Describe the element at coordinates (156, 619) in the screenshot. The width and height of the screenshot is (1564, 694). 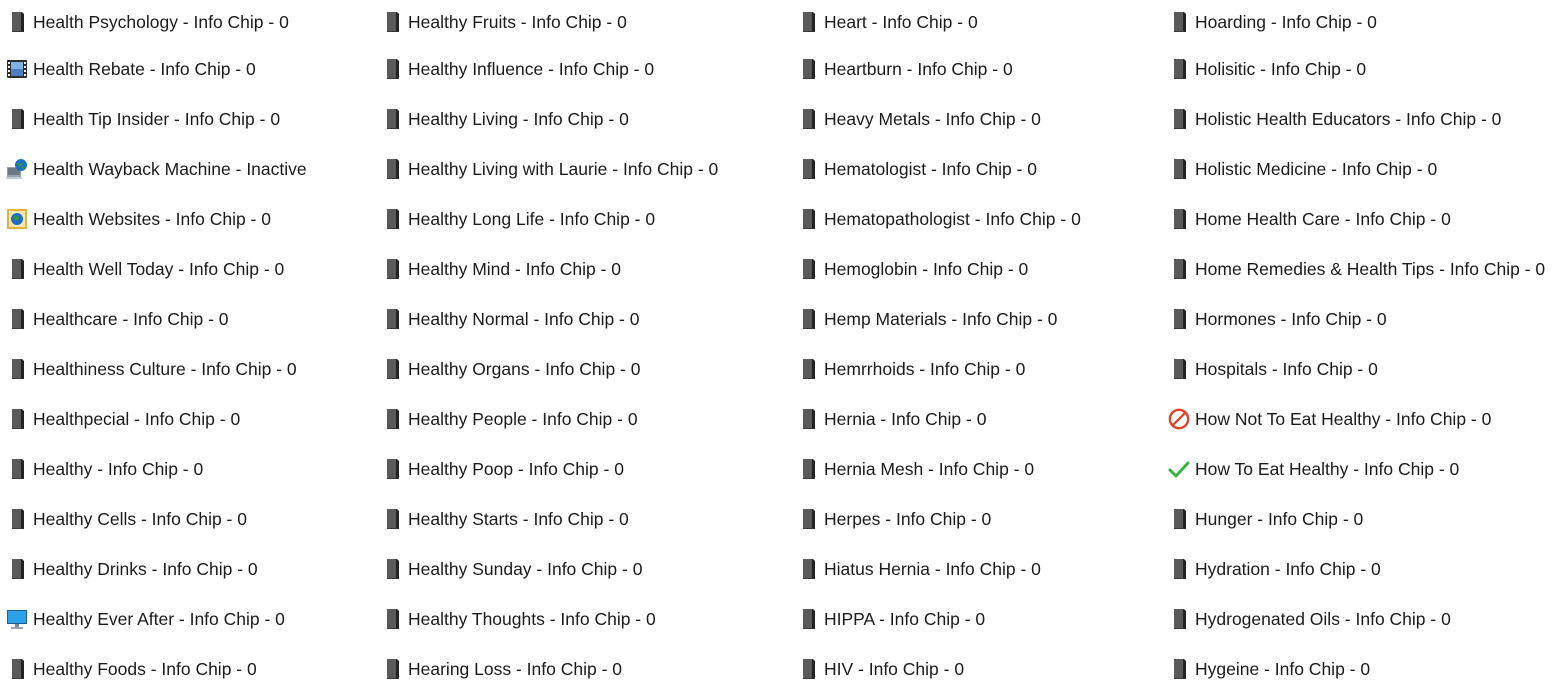
I see `list-item: Healthy Ever After - Info Chip - 0` at that location.